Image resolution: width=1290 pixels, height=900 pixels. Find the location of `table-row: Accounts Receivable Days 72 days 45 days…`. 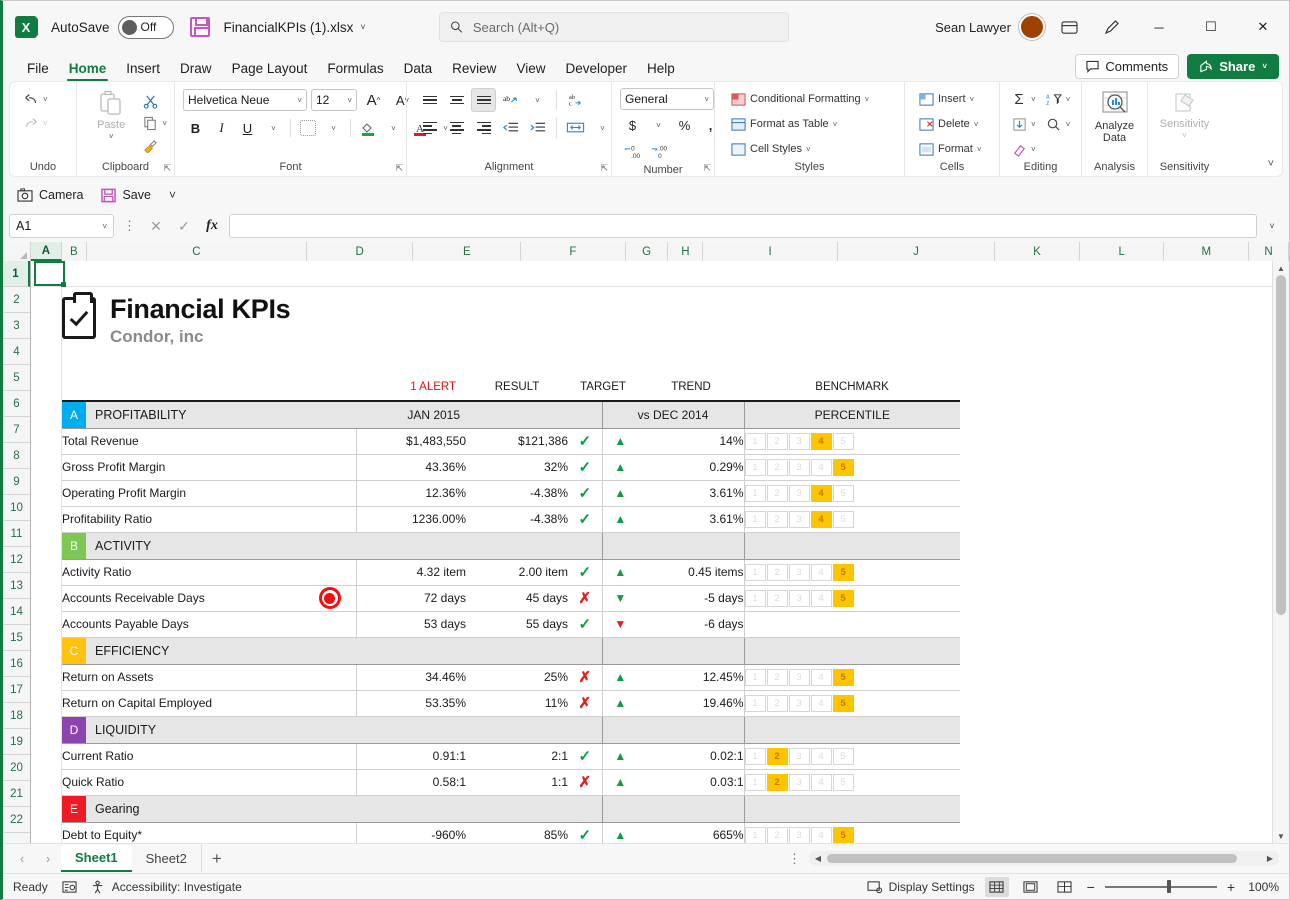

table-row: Accounts Receivable Days 72 days 45 days… is located at coordinates (511, 598).